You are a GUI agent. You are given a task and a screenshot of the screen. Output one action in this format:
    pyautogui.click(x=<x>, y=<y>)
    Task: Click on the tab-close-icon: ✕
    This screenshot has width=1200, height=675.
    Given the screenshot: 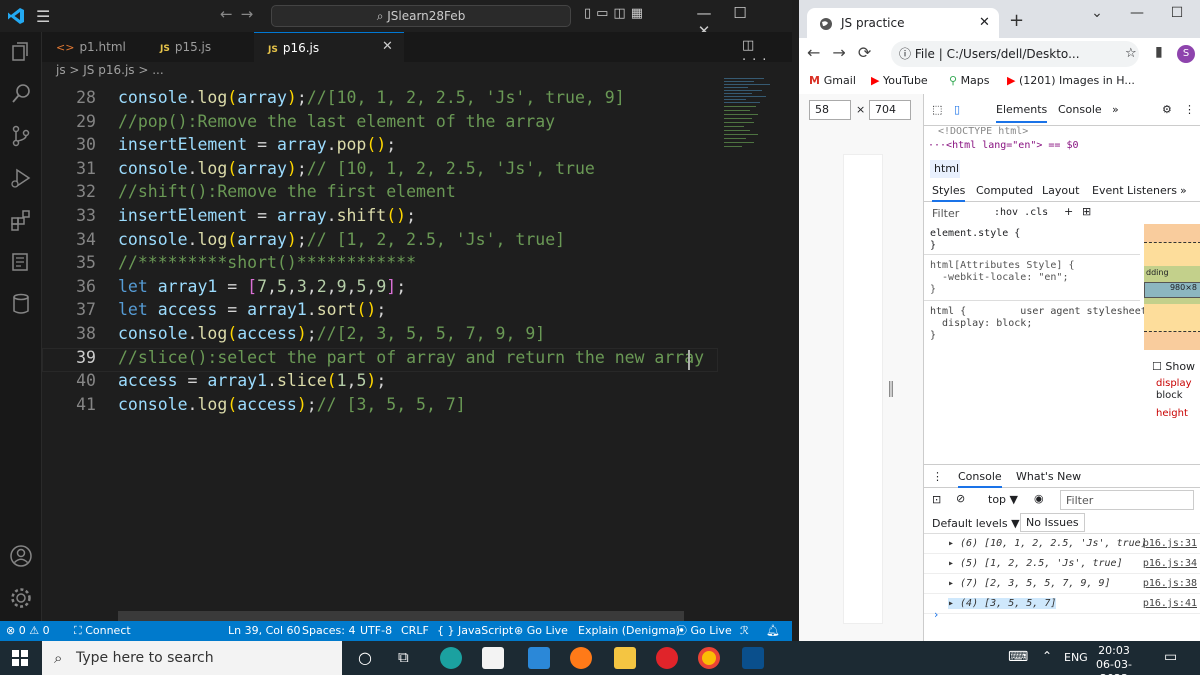 What is the action you would take?
    pyautogui.click(x=387, y=46)
    